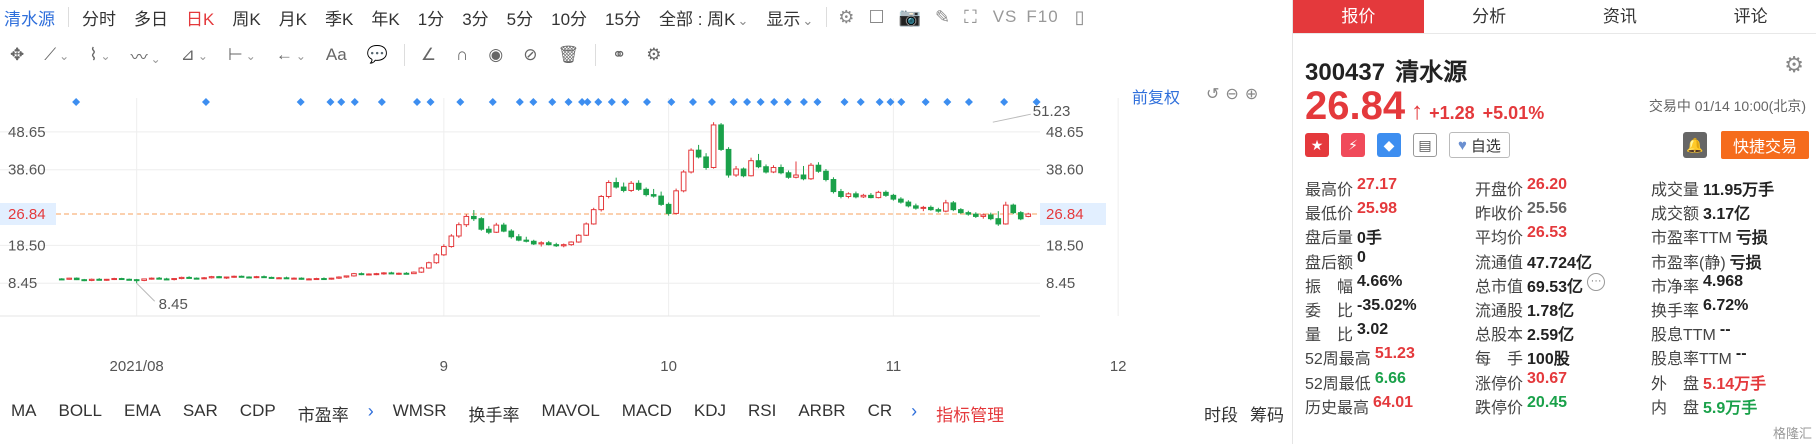 This screenshot has width=1816, height=444. What do you see at coordinates (1080, 17) in the screenshot?
I see `sidebar-toggle-icon: ▯` at bounding box center [1080, 17].